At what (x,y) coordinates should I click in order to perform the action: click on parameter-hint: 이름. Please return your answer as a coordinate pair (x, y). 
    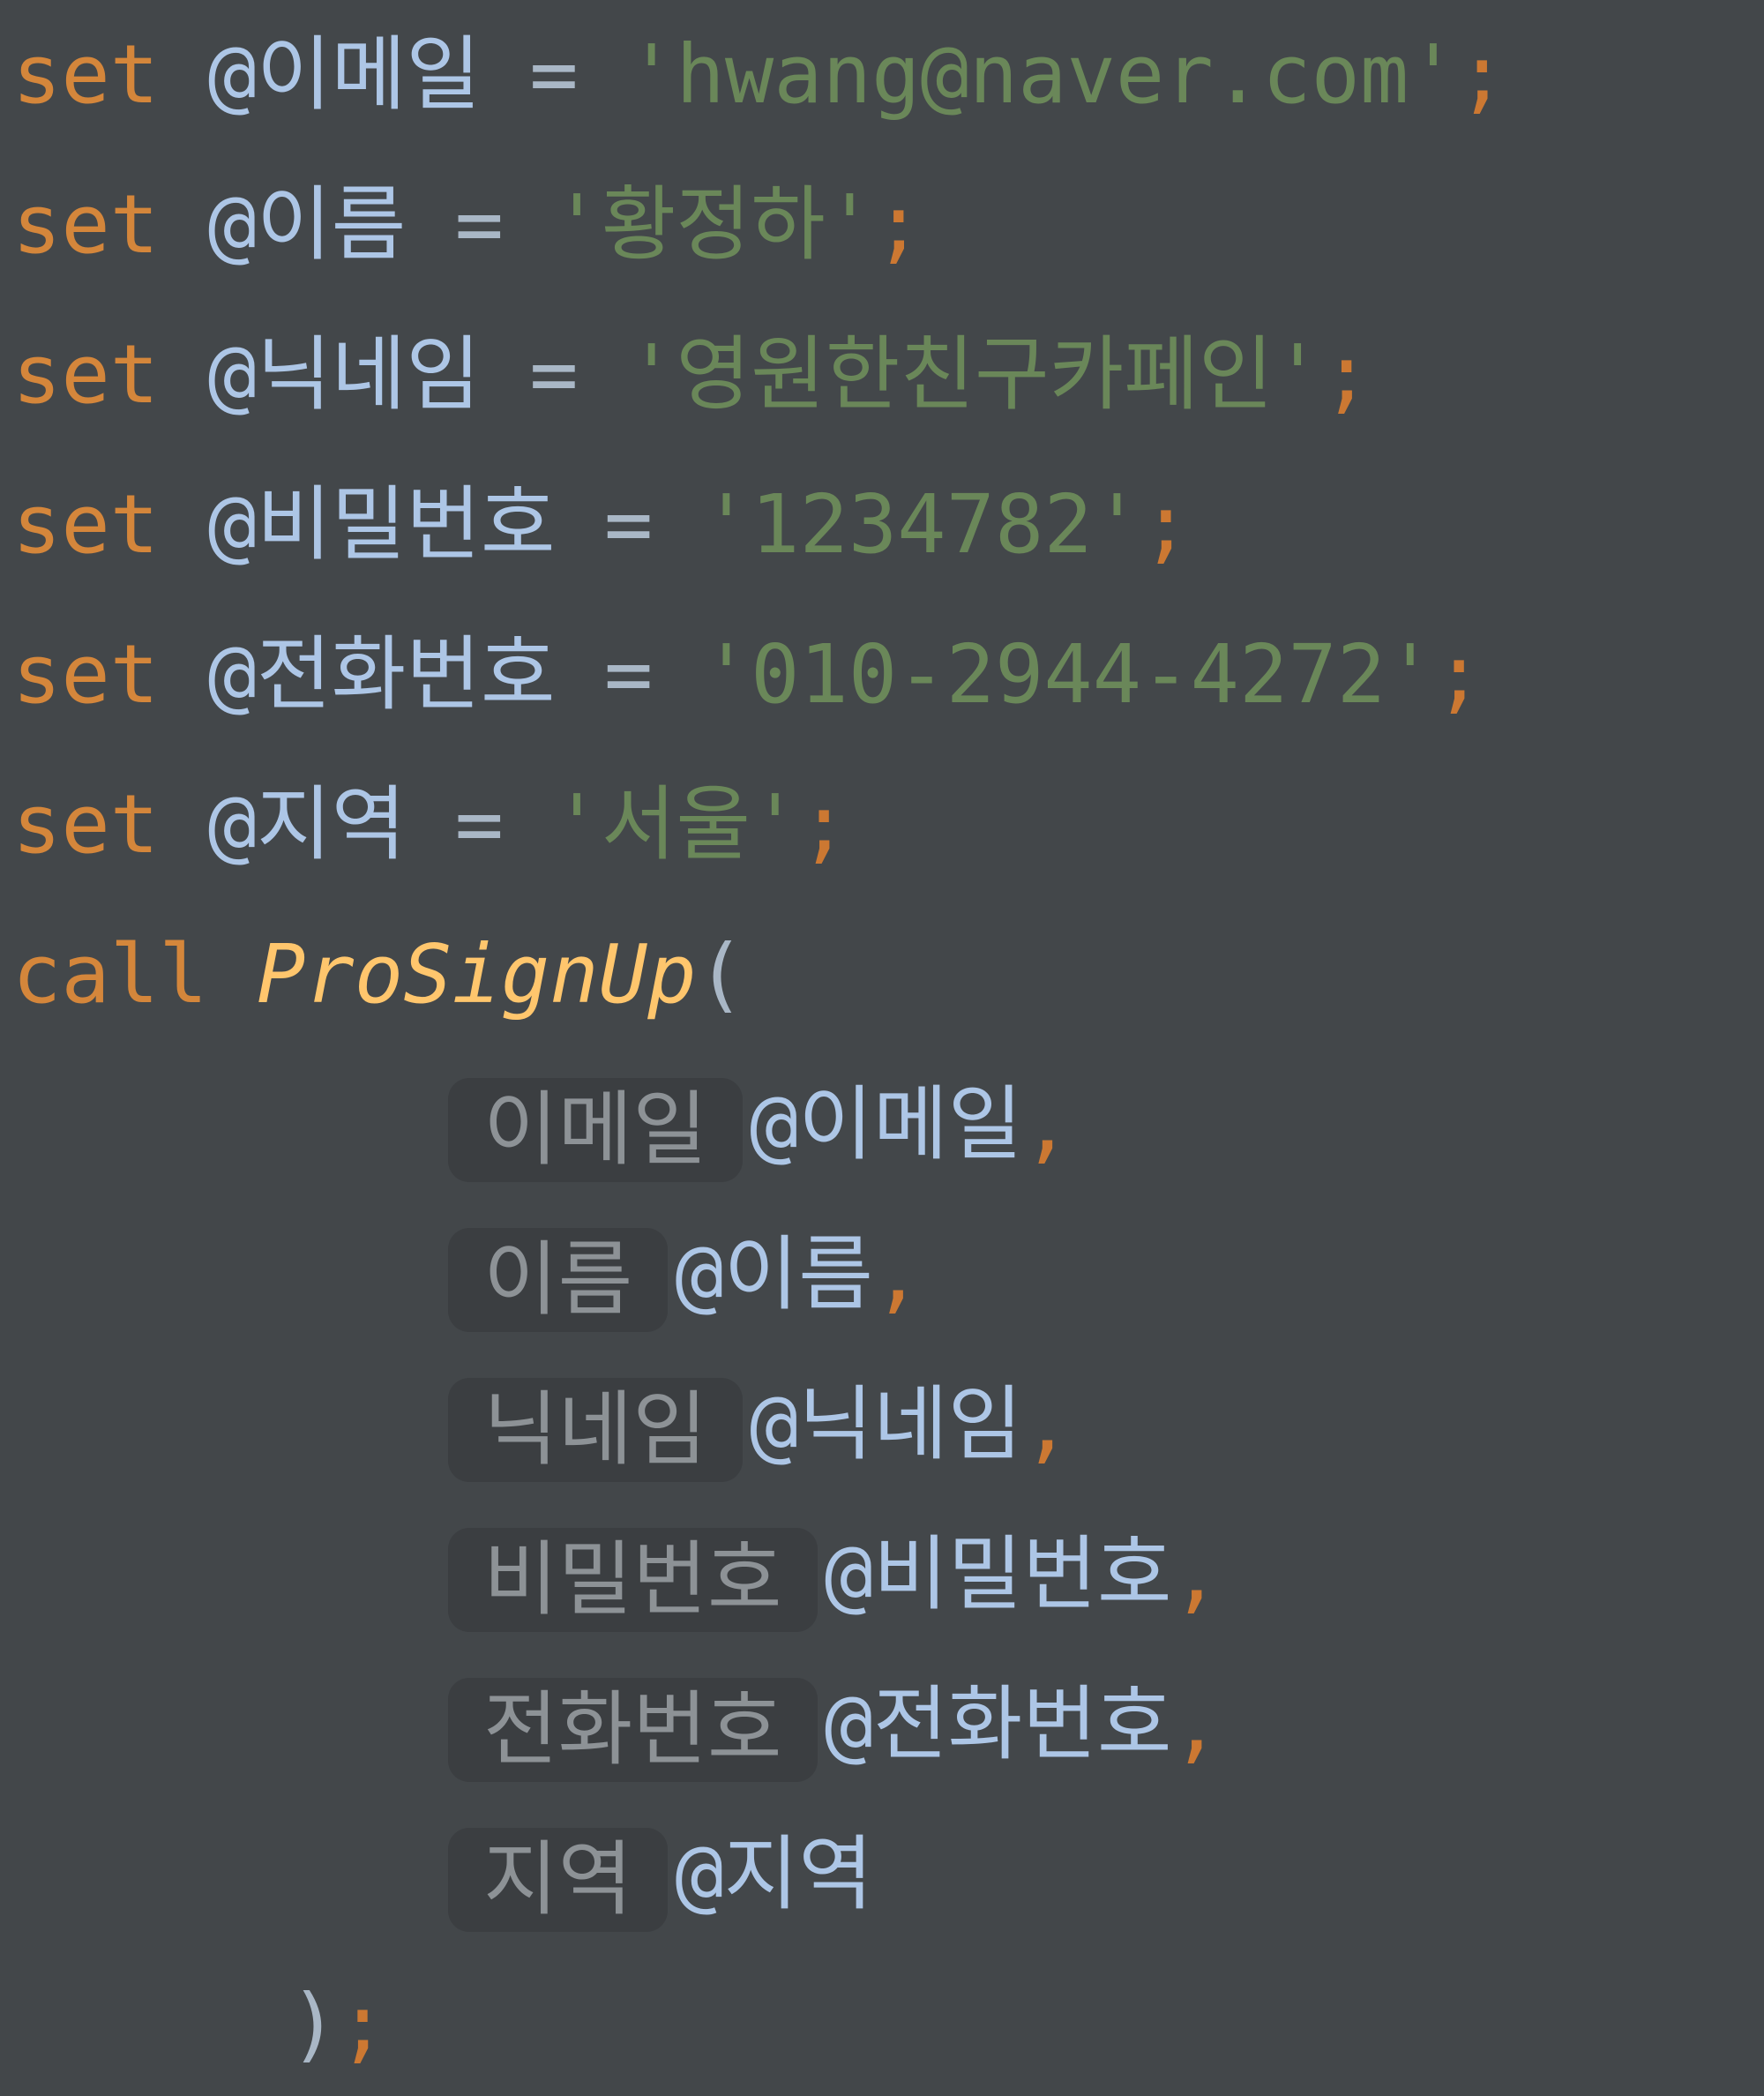
    Looking at the image, I should click on (558, 1279).